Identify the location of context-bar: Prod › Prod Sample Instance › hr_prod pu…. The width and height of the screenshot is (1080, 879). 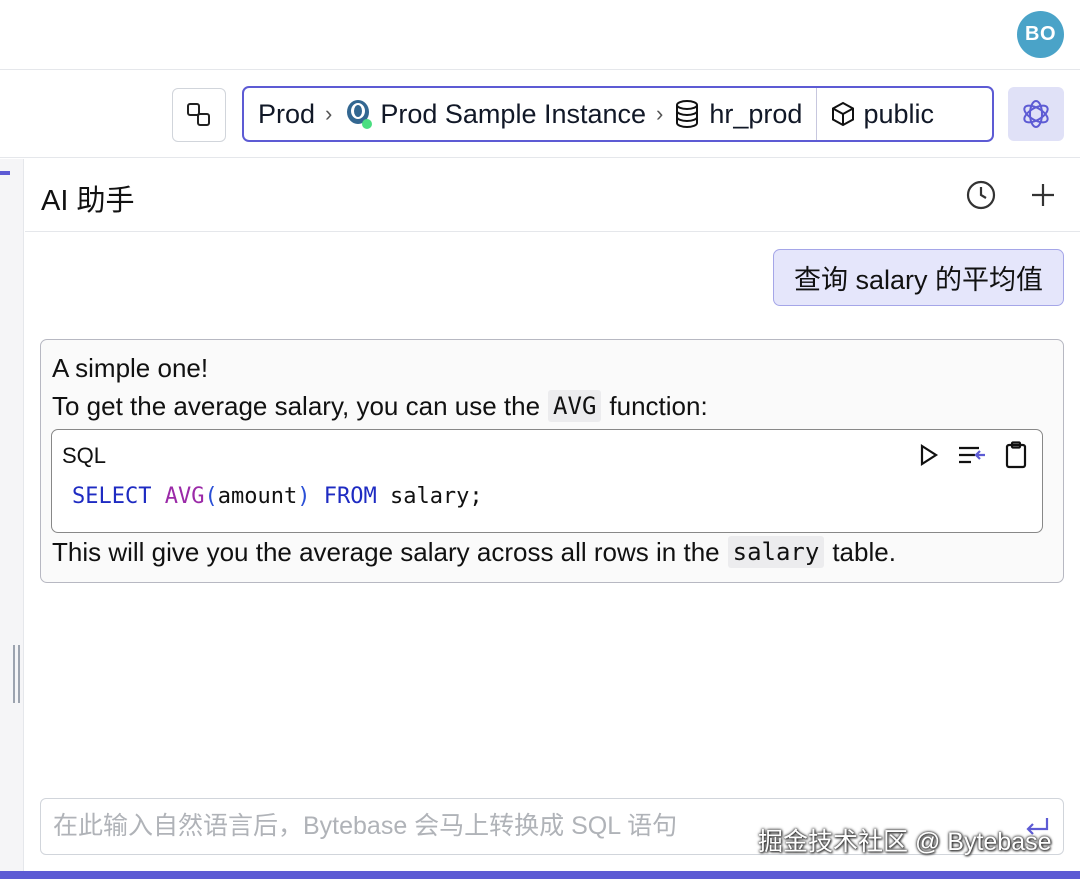
(540, 114).